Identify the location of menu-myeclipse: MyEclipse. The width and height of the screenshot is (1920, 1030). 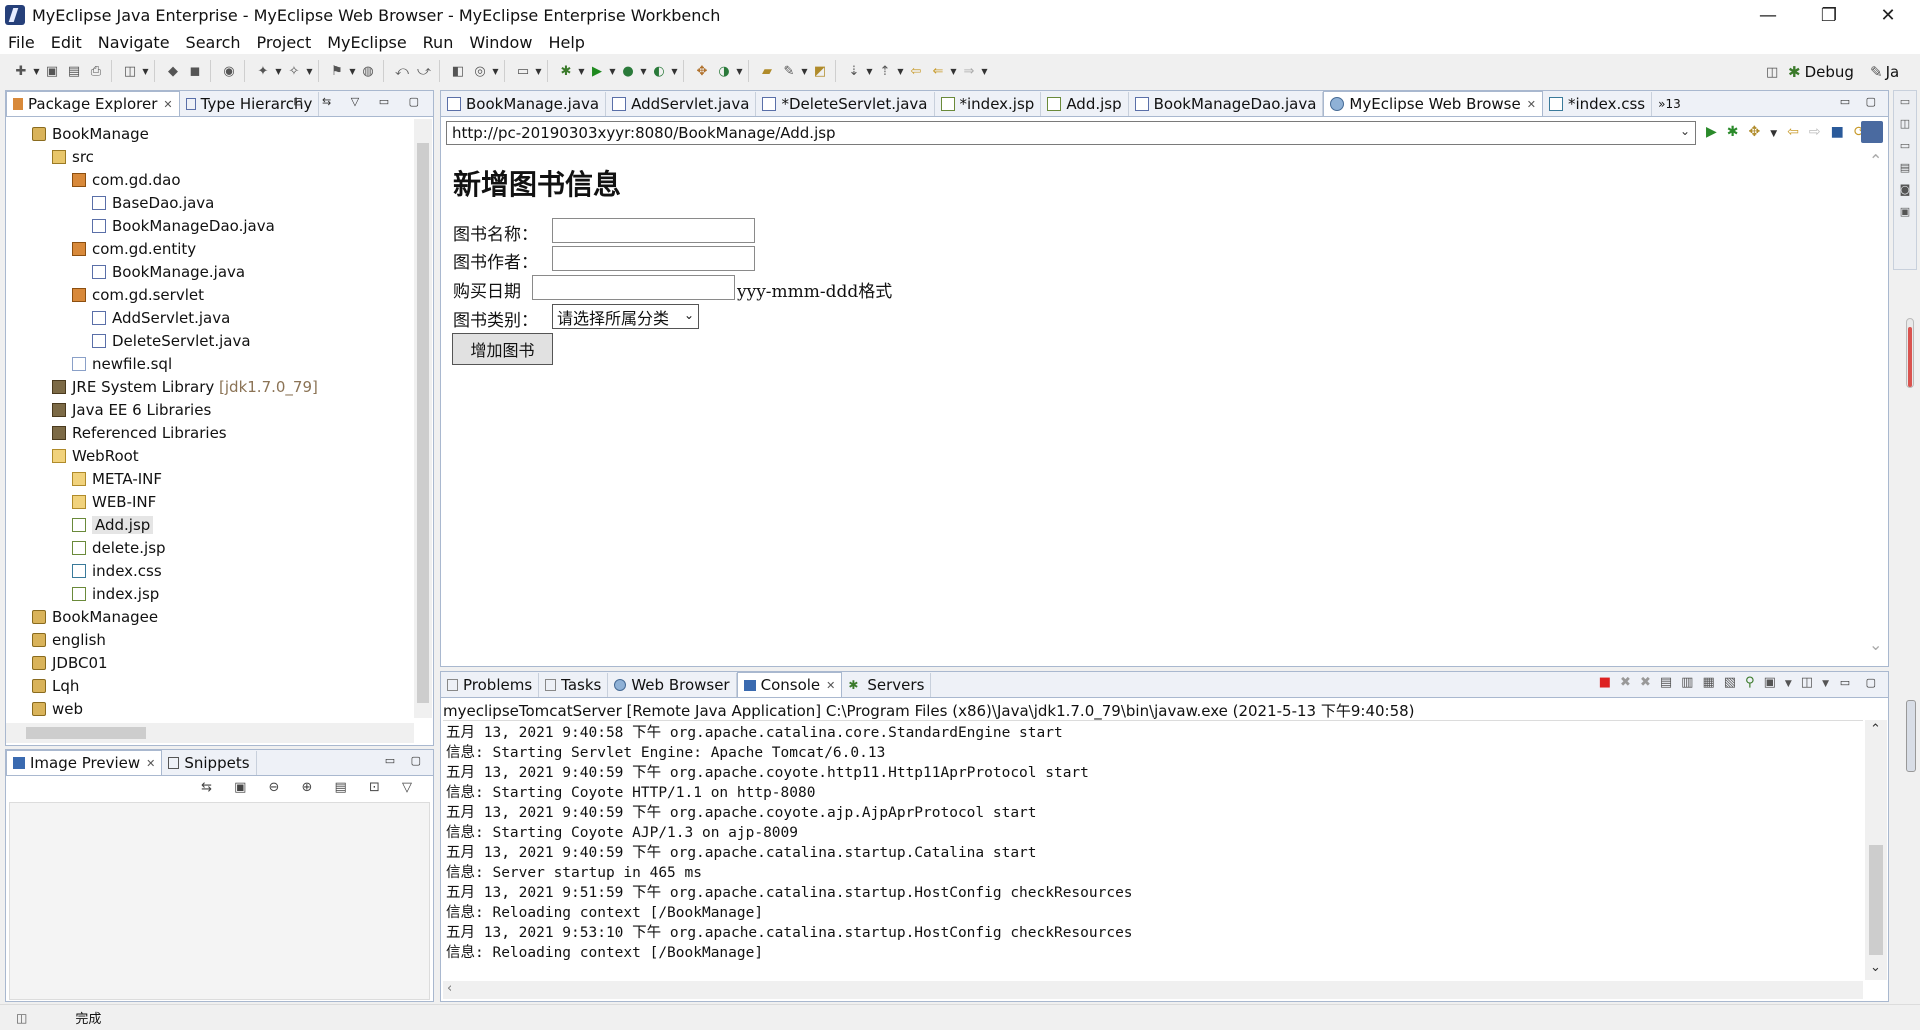
(366, 42).